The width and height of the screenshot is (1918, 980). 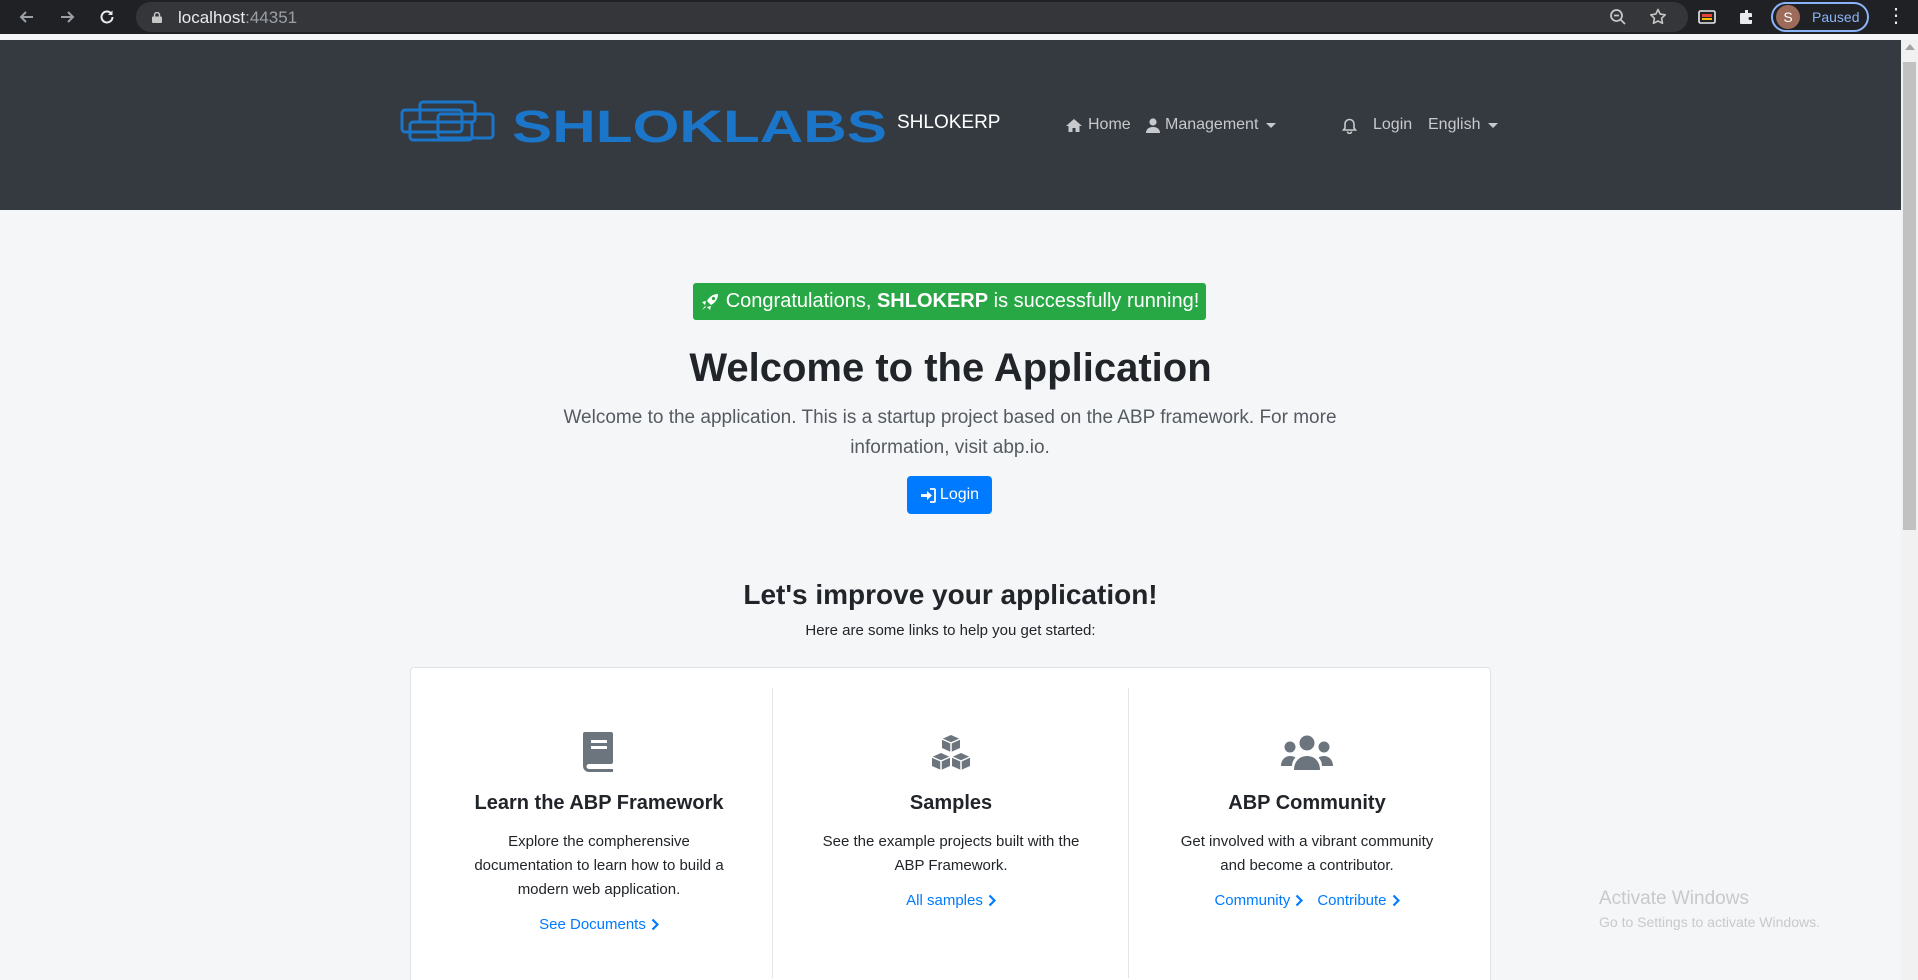 I want to click on feature-title: Samples, so click(x=951, y=803).